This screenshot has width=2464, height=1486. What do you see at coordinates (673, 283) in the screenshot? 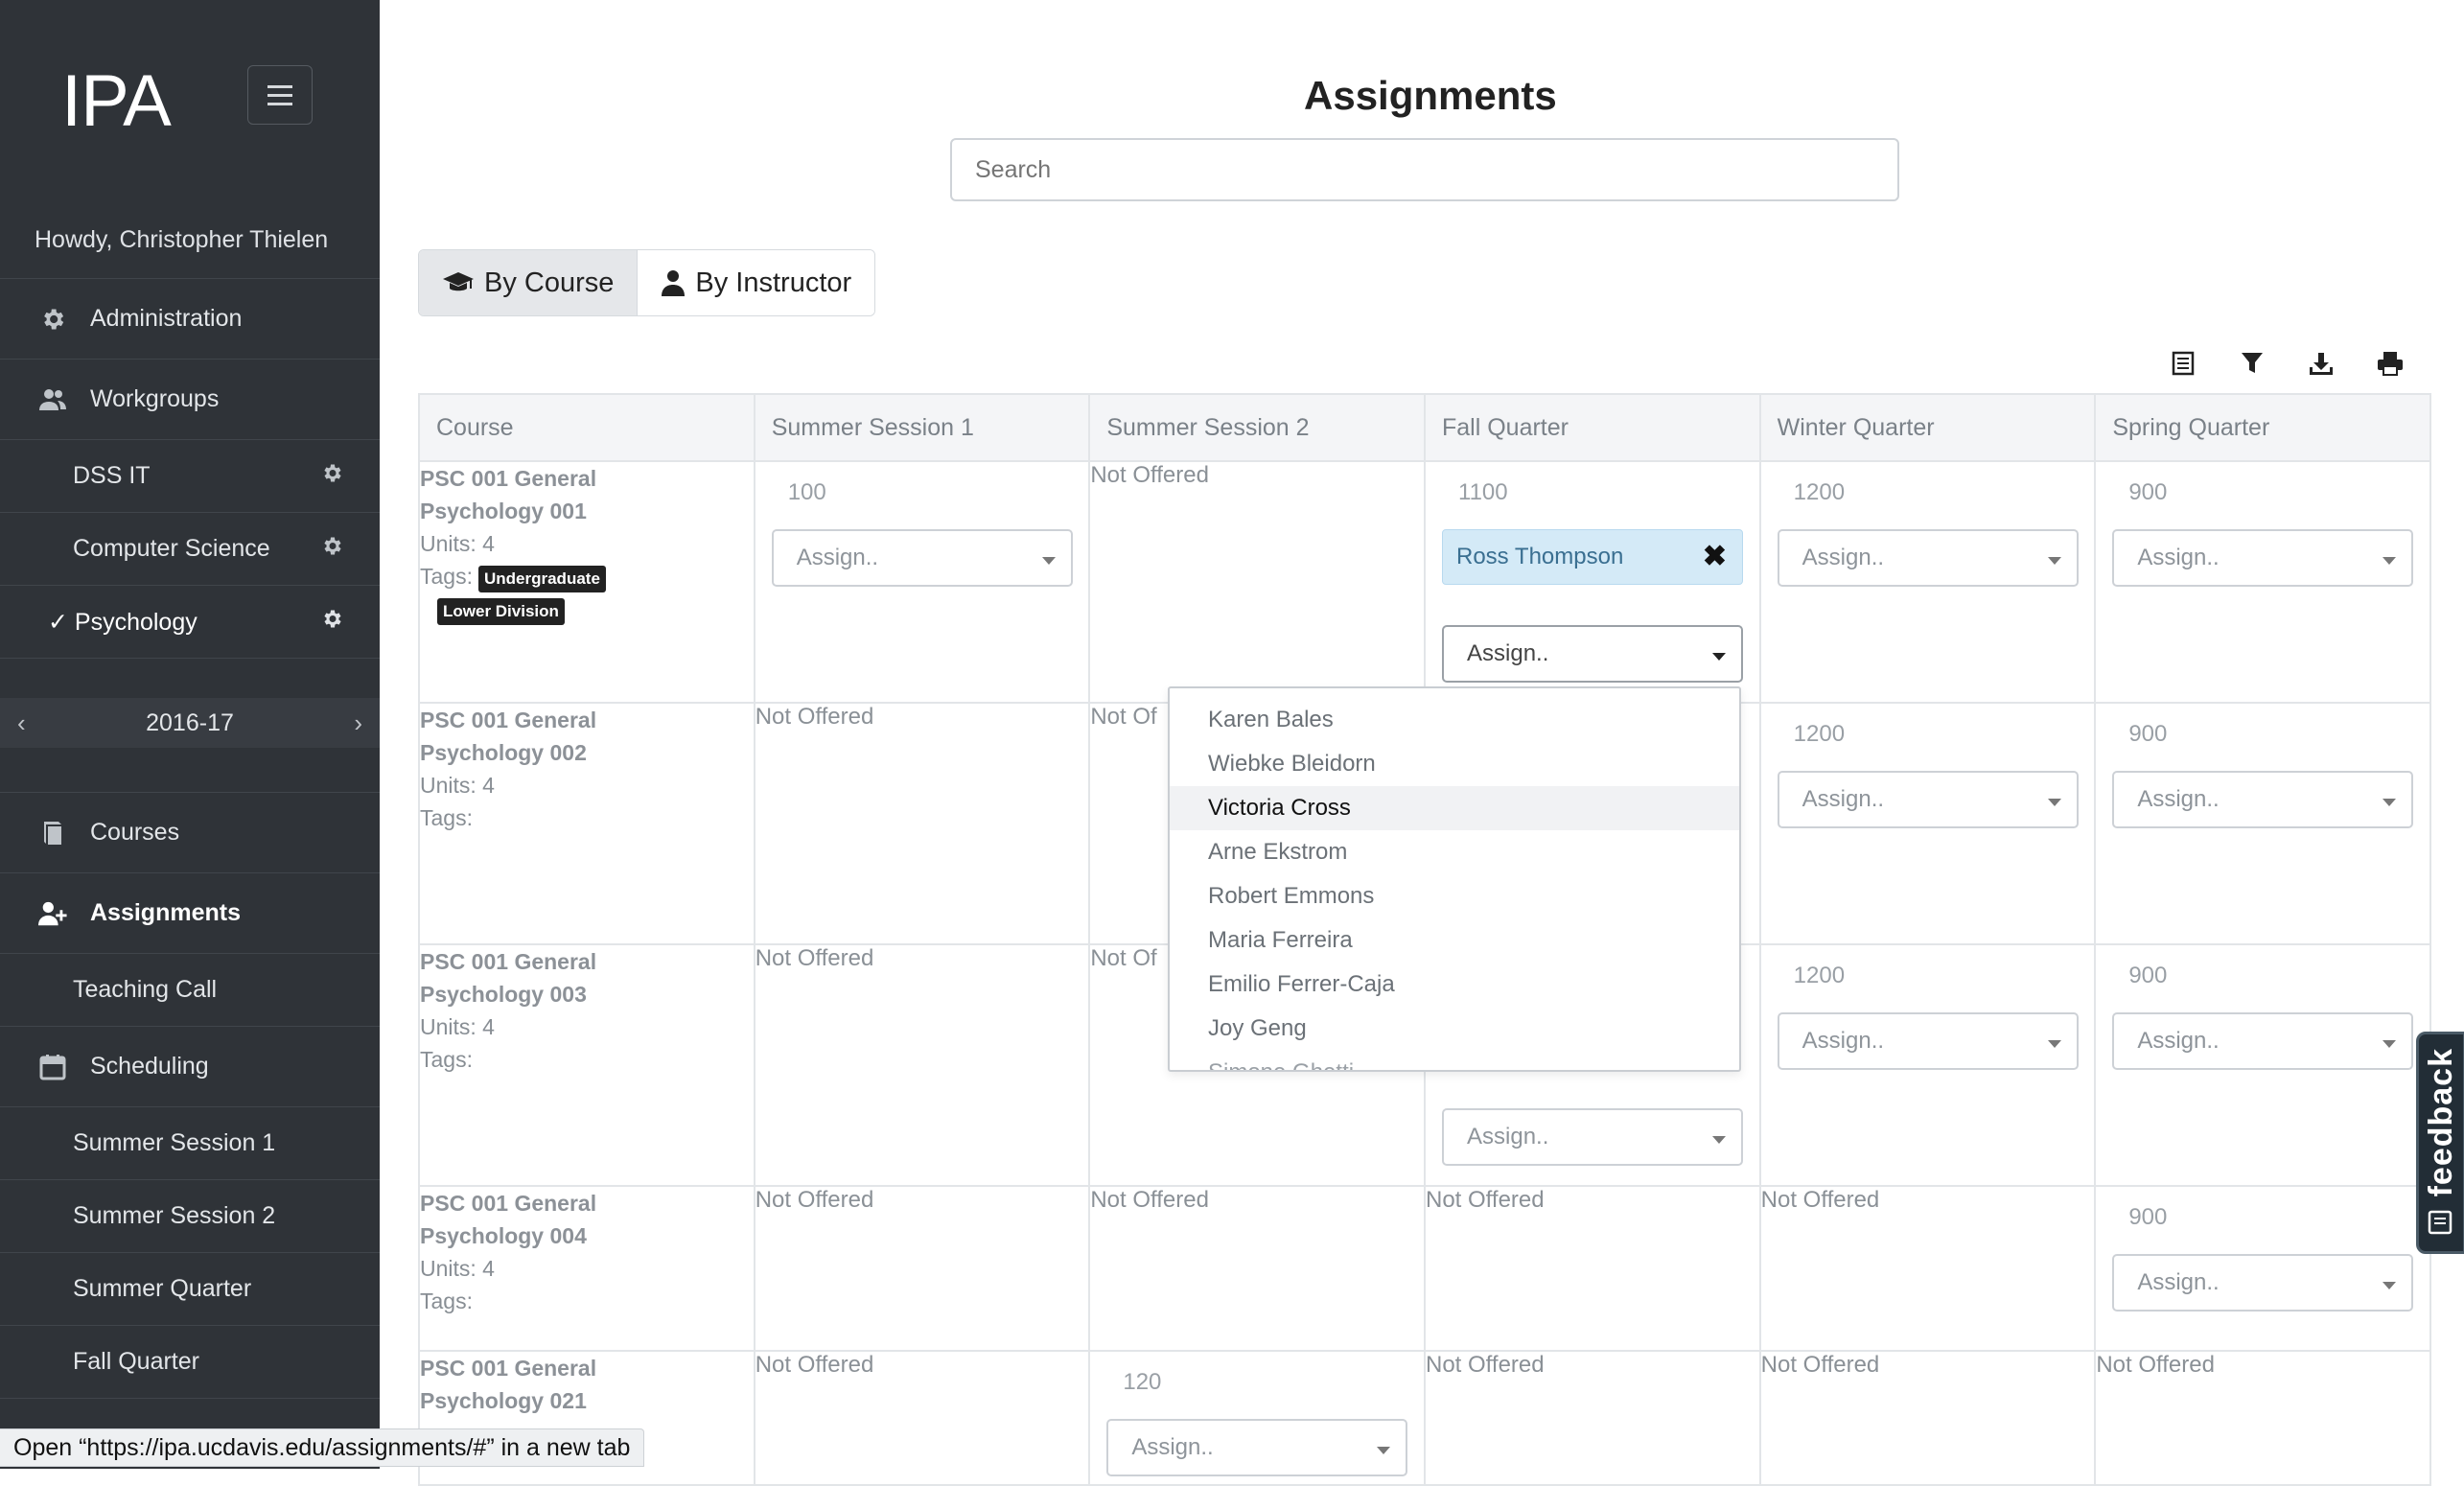
I see `user-icon` at bounding box center [673, 283].